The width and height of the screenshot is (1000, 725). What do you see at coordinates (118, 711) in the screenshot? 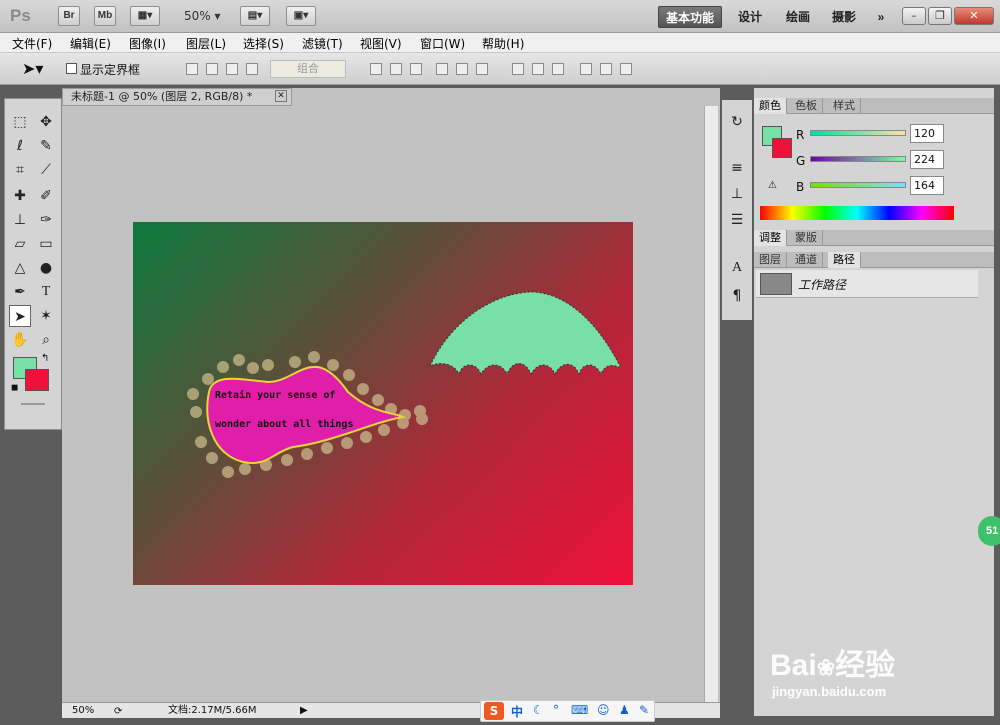
I see `status-refresh-icon: ⟳` at bounding box center [118, 711].